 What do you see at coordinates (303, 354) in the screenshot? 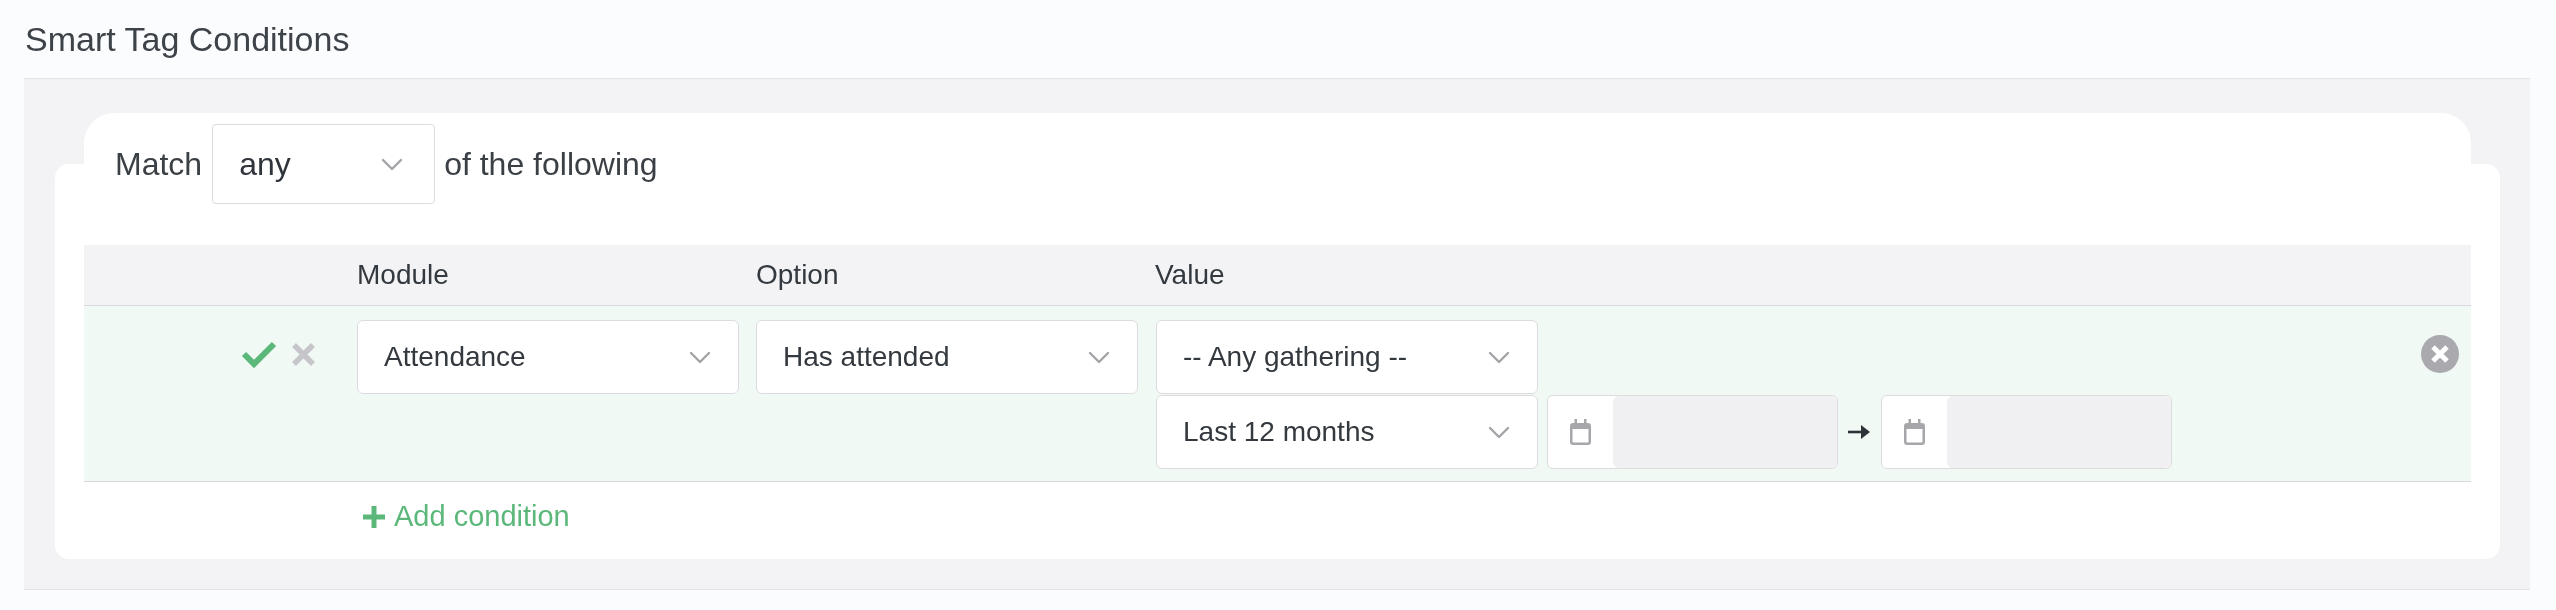
I see `close-icon` at bounding box center [303, 354].